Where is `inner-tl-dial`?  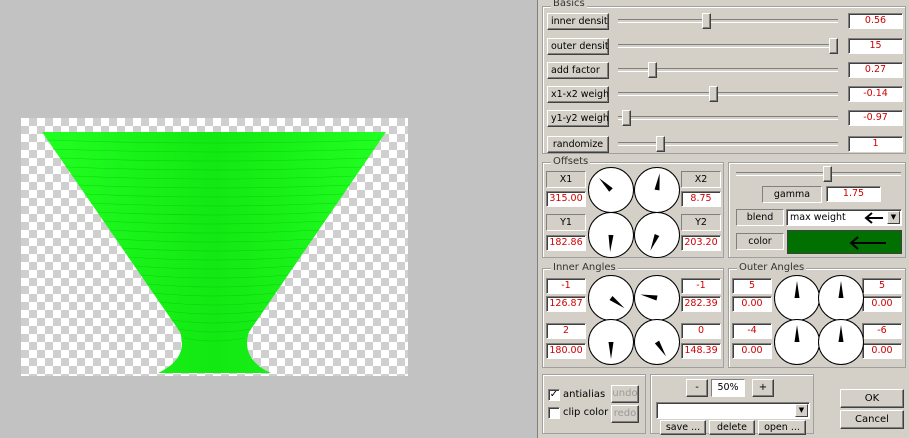
inner-tl-dial is located at coordinates (611, 298).